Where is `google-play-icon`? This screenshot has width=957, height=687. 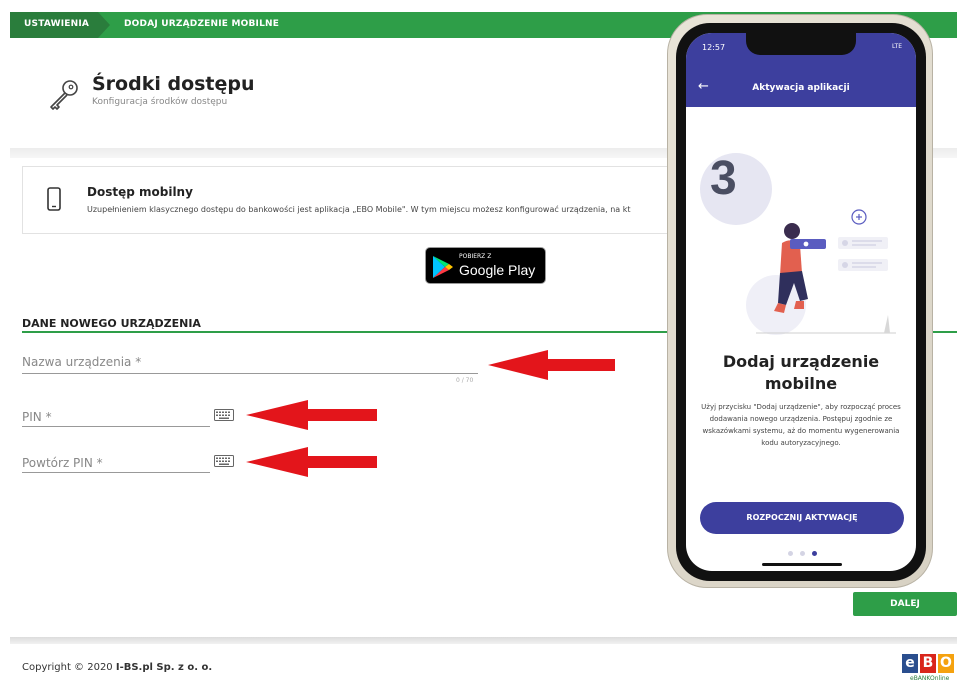
google-play-icon is located at coordinates (443, 267).